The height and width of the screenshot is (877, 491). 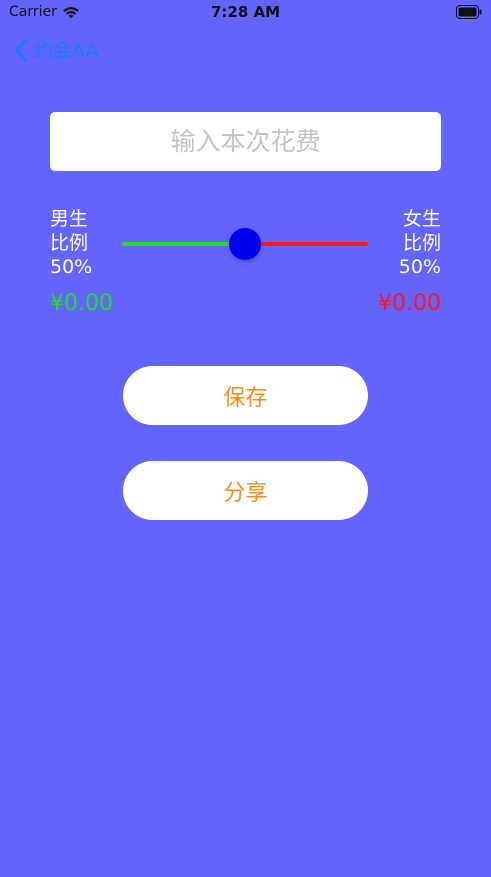 What do you see at coordinates (245, 490) in the screenshot?
I see `share-button: 分享` at bounding box center [245, 490].